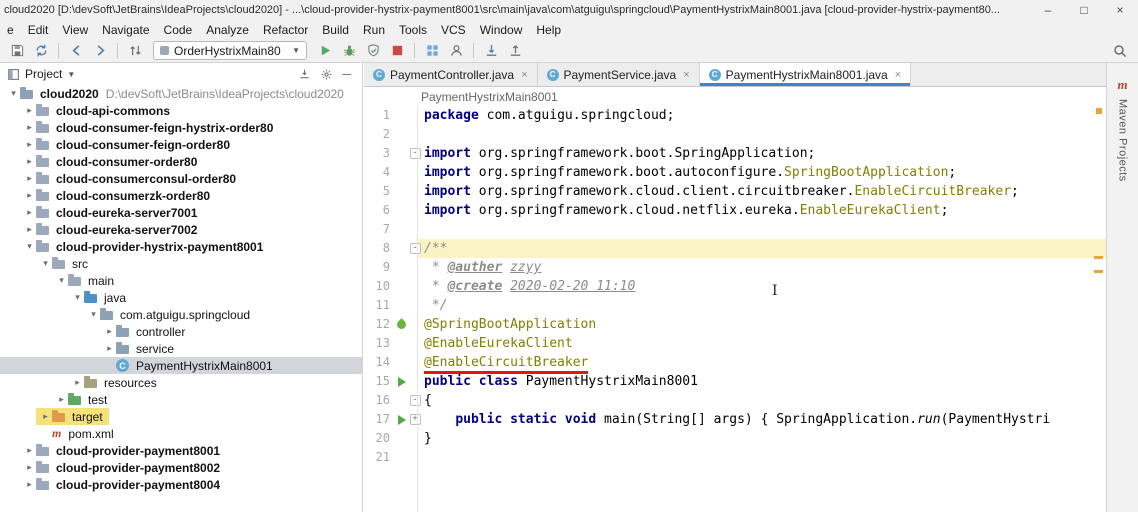 The height and width of the screenshot is (512, 1138). I want to click on vcs-commit-icon, so click(515, 51).